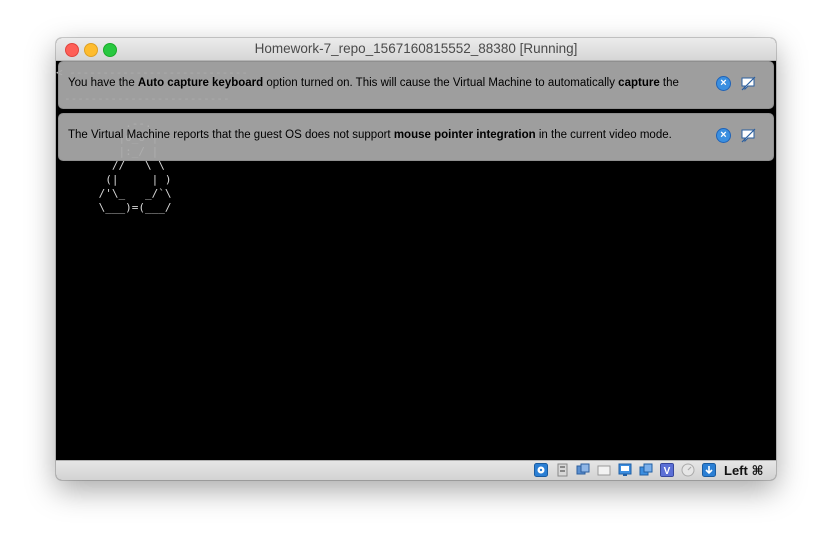 The image size is (832, 555). Describe the element at coordinates (200, 83) in the screenshot. I see `message-text-bold: Auto capture keyboard` at that location.